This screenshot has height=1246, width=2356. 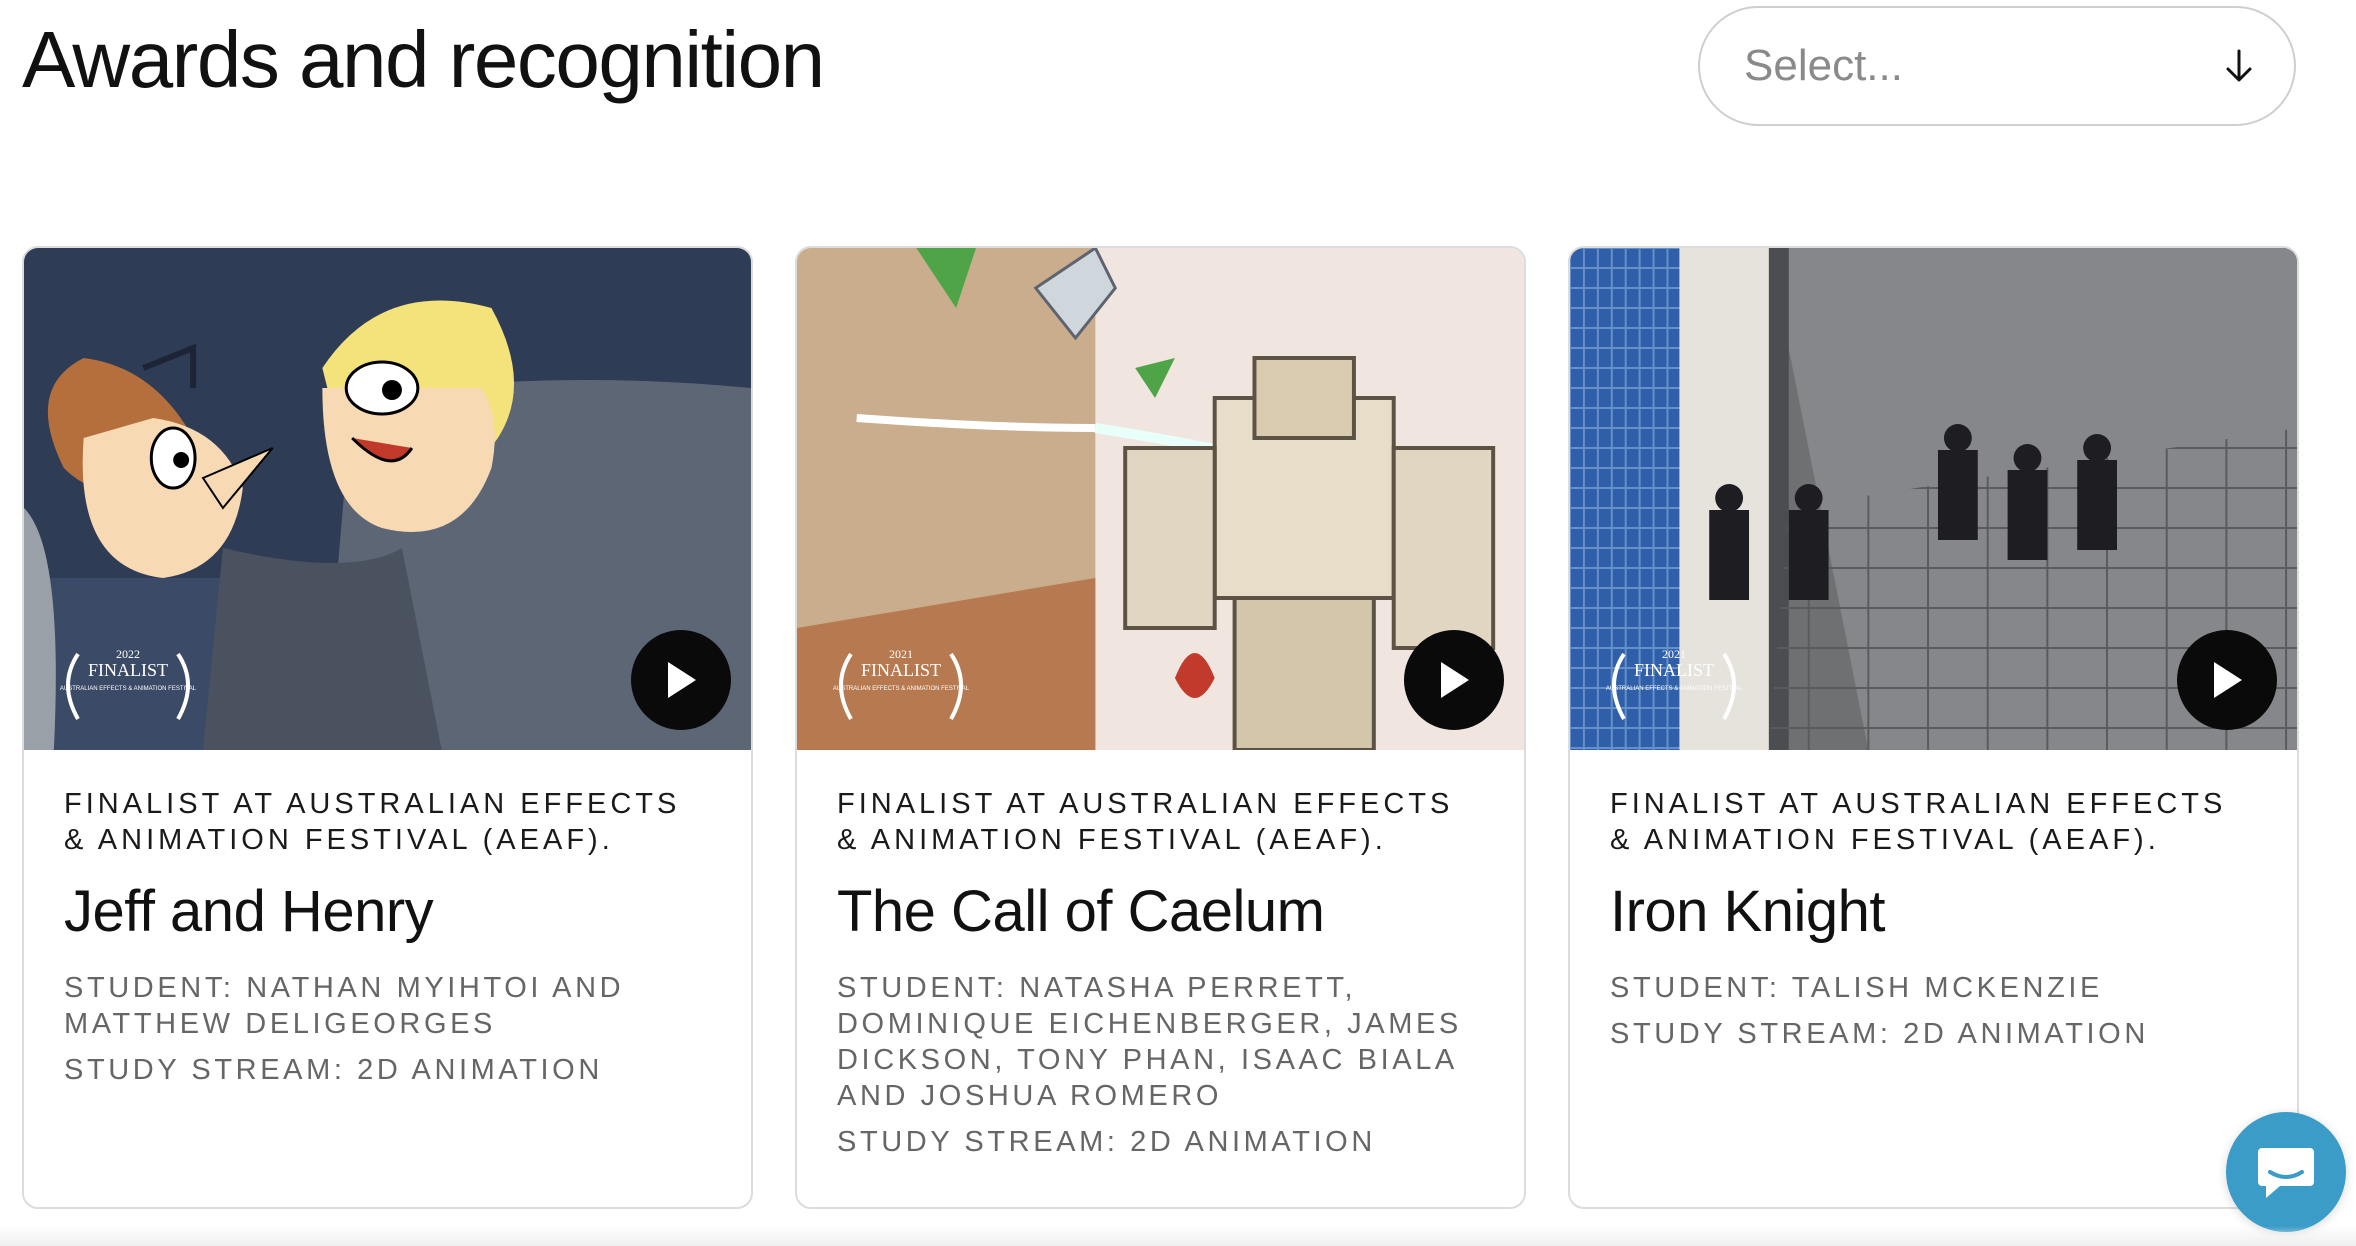 I want to click on arrow-down-icon, so click(x=2239, y=66).